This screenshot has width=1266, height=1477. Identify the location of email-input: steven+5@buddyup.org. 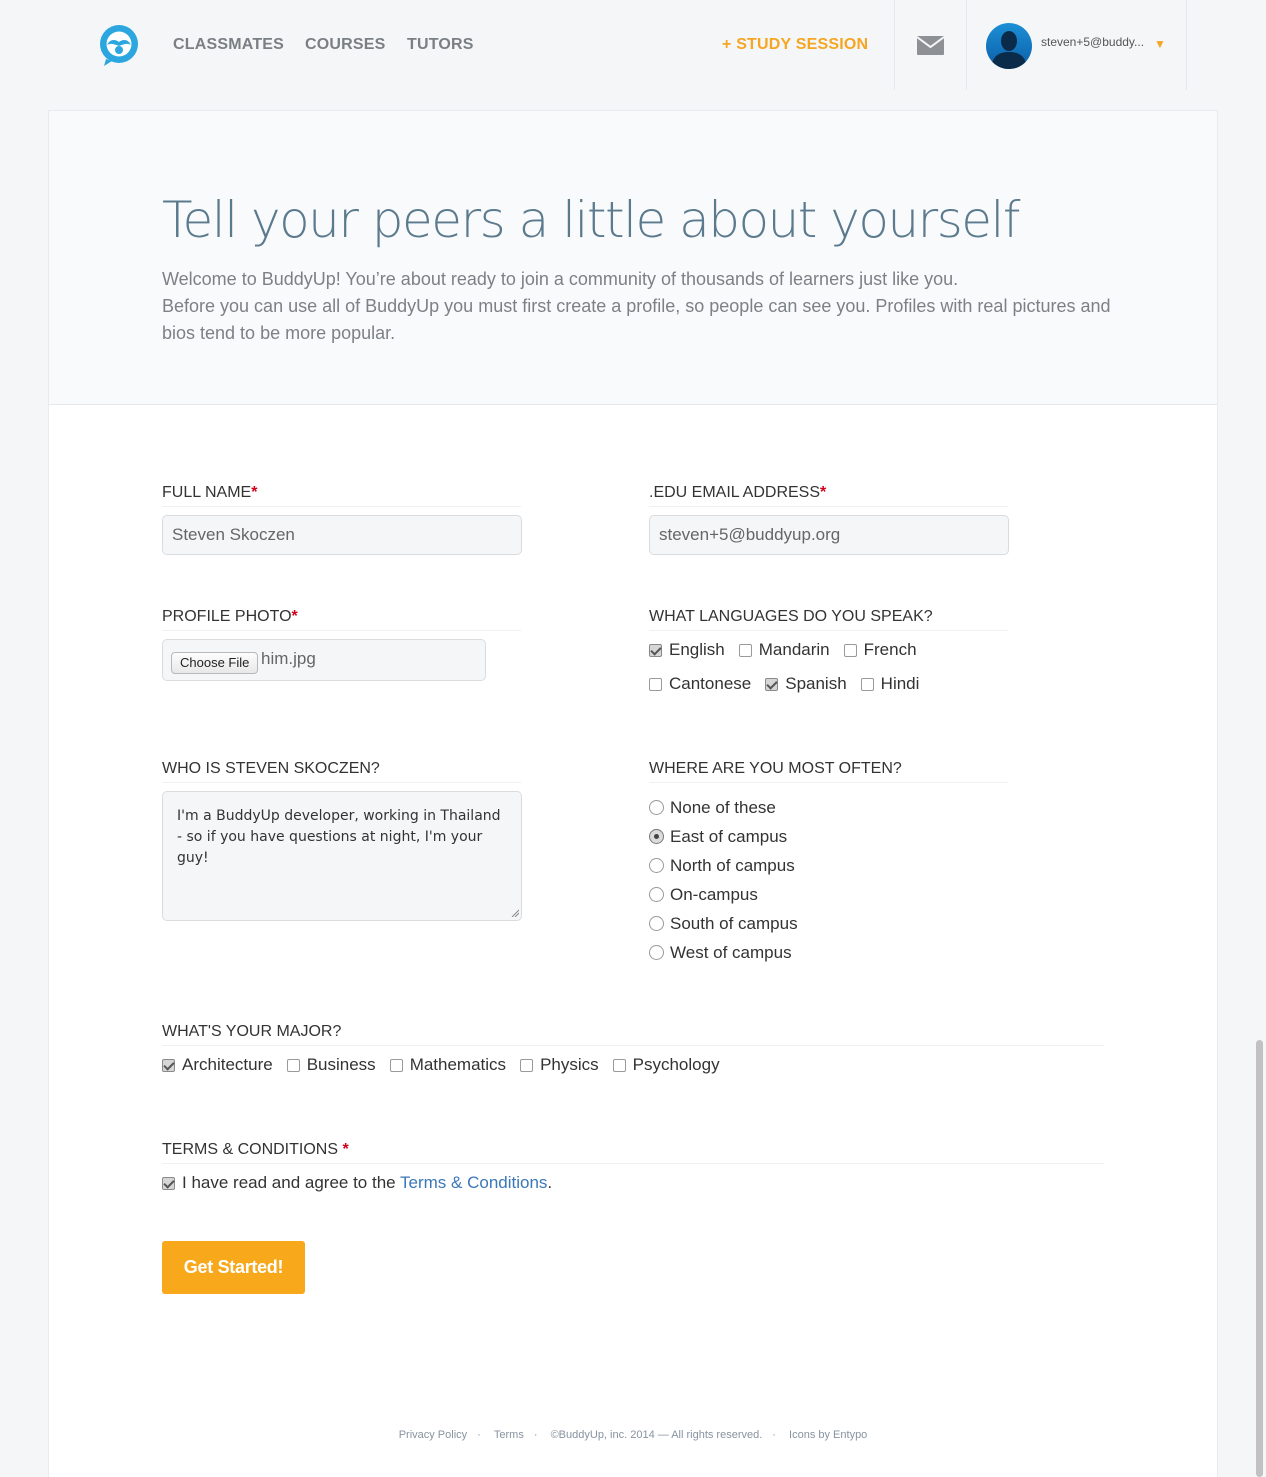
(829, 535).